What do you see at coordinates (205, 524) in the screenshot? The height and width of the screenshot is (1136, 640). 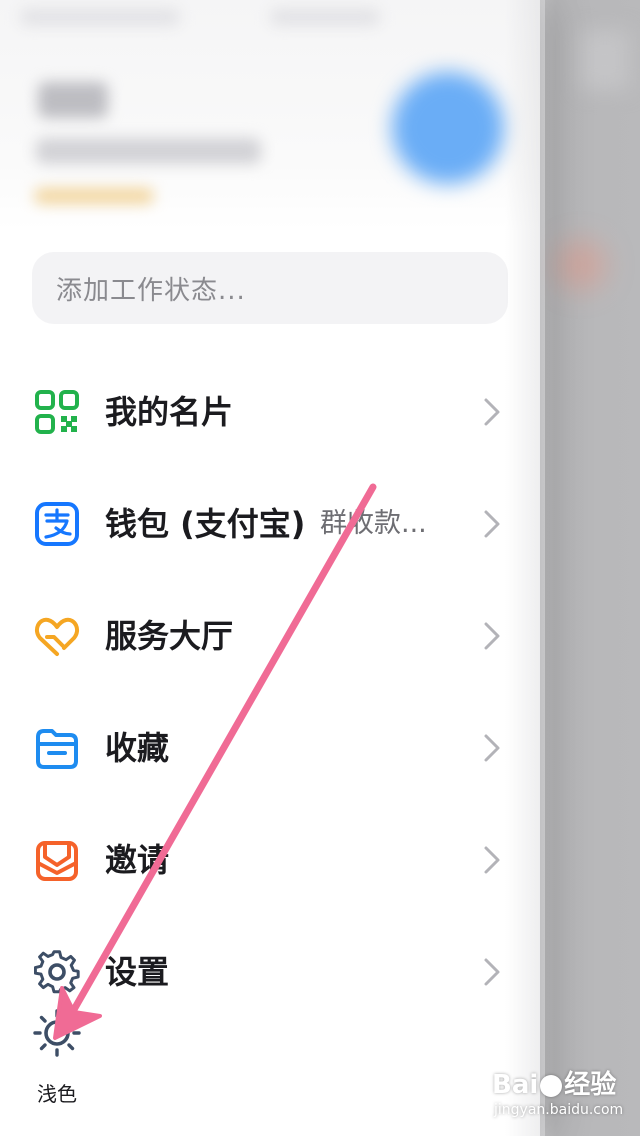 I see `menu-item-label: 钱包 (支付宝)` at bounding box center [205, 524].